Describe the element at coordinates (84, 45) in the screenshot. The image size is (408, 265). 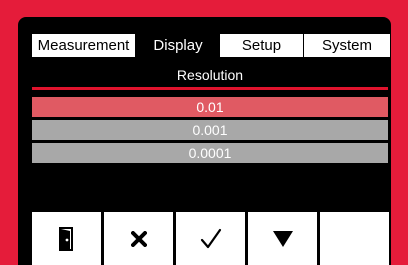
I see `tab-measurement: Measurement` at that location.